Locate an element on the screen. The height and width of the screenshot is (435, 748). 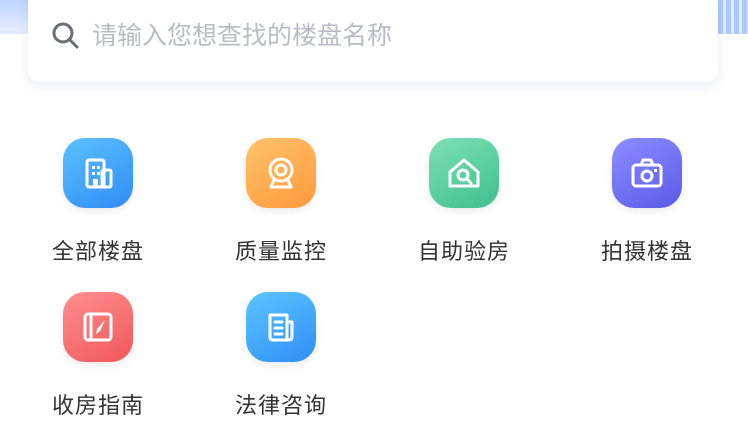
menu-item-self-inspection: 自助验房 is located at coordinates (464, 198).